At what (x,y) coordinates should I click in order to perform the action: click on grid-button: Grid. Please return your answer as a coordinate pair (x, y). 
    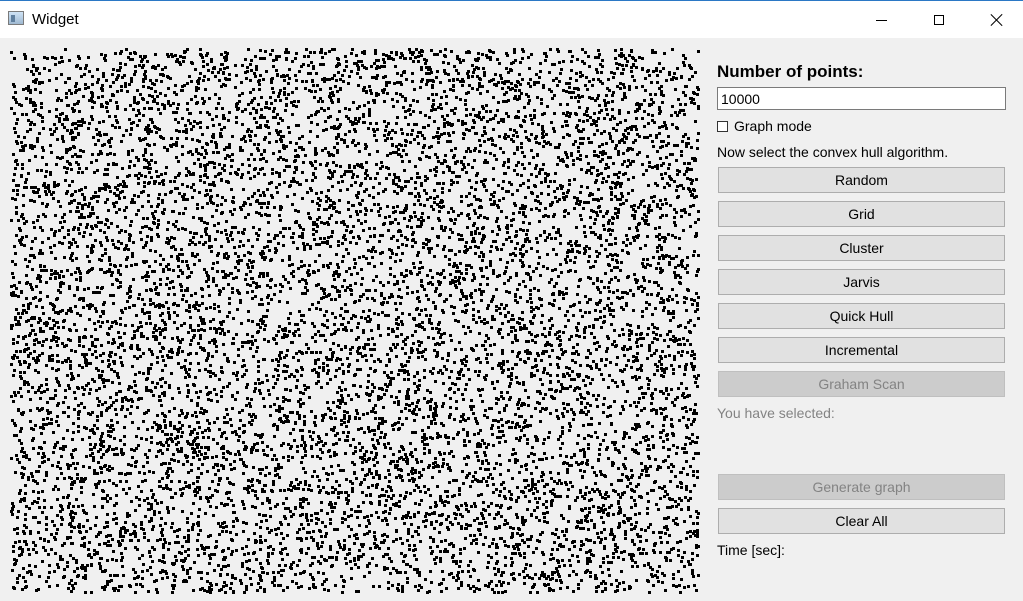
    Looking at the image, I should click on (861, 214).